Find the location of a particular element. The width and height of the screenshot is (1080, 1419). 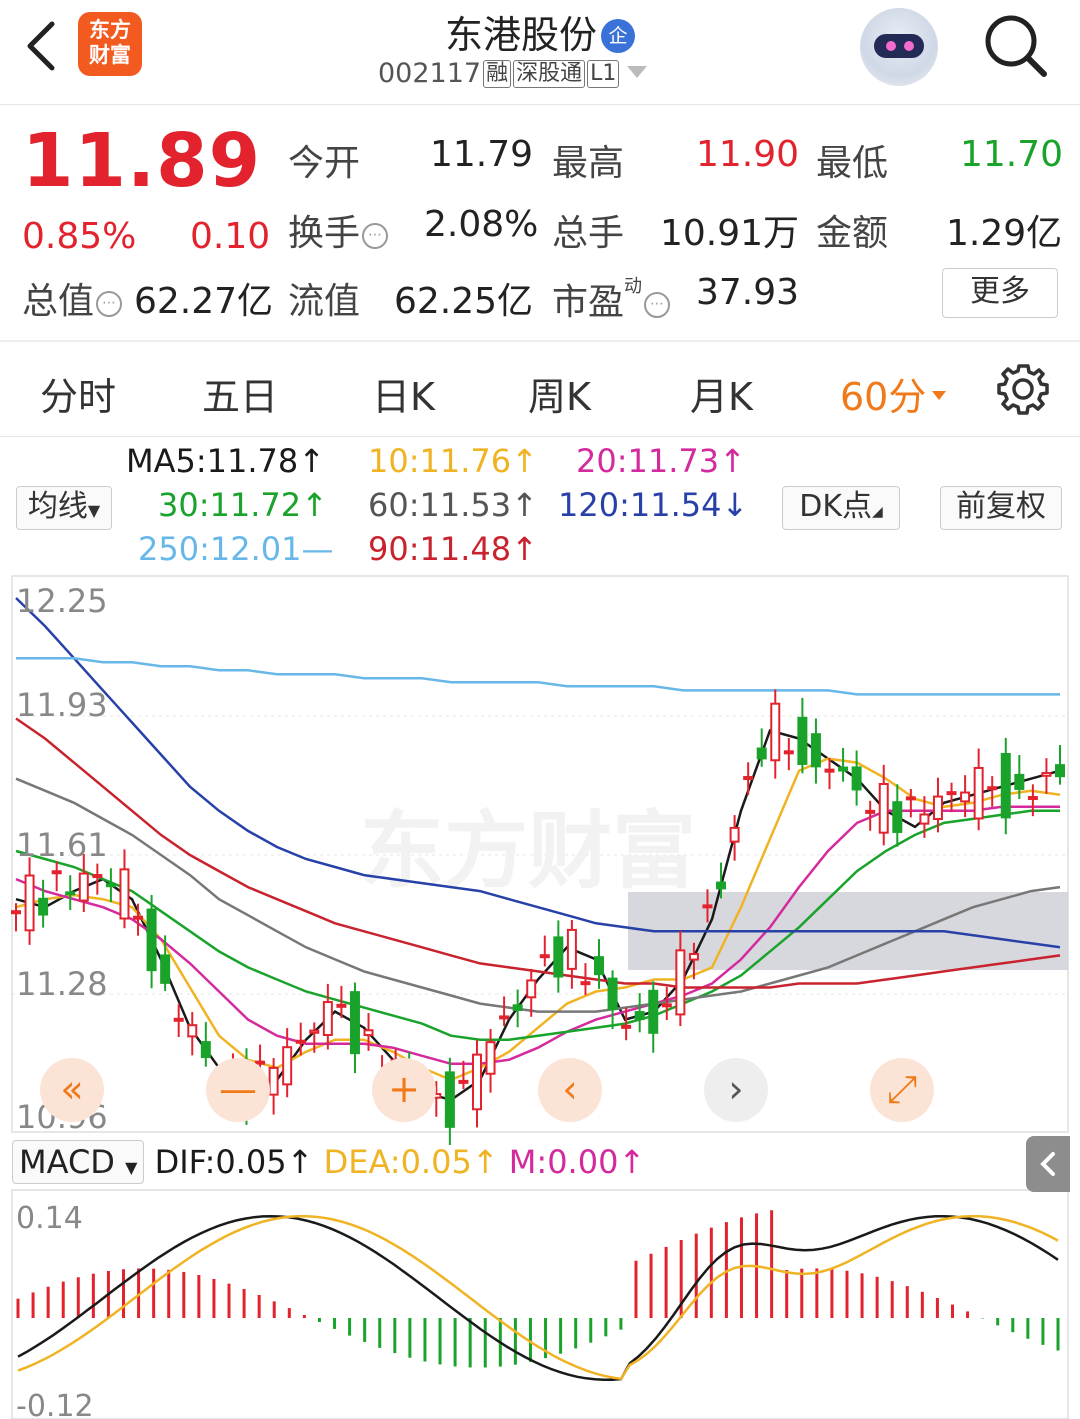

macd-y-tick: -0.12 is located at coordinates (55, 1404).